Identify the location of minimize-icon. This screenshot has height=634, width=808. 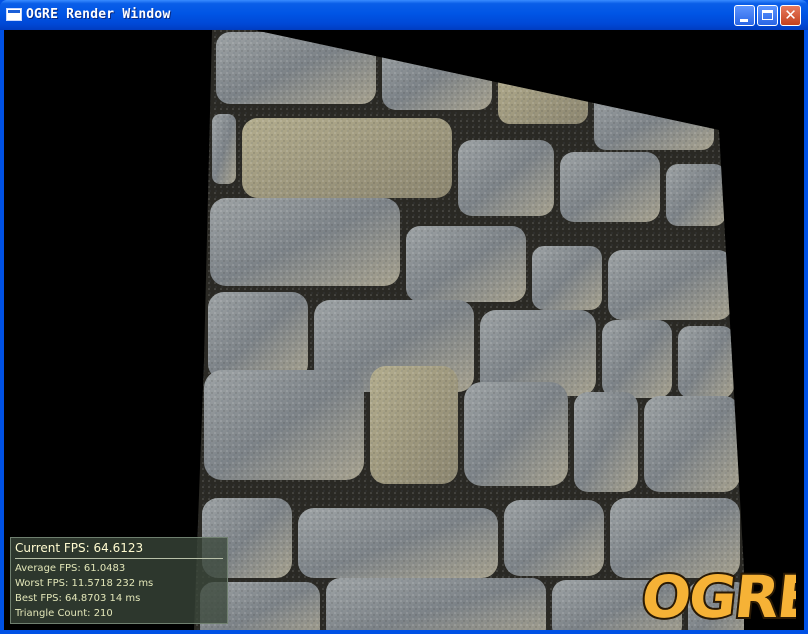
(744, 20).